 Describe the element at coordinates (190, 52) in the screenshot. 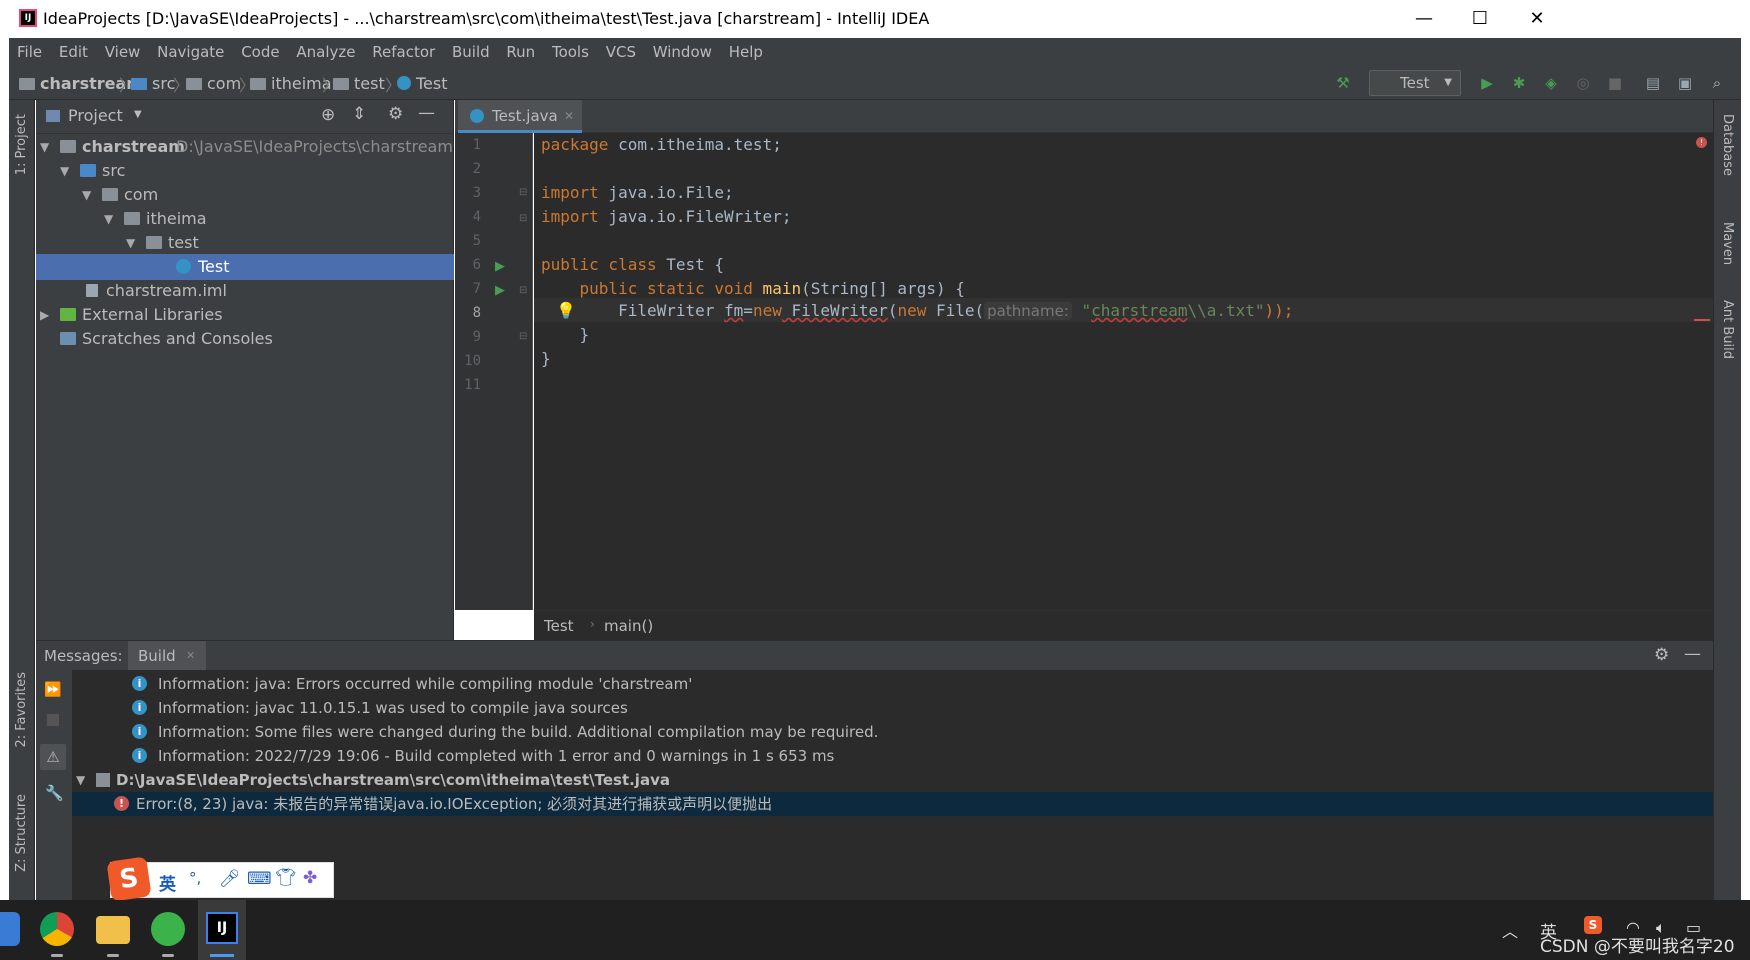

I see `menu-navigate: Navigate` at that location.